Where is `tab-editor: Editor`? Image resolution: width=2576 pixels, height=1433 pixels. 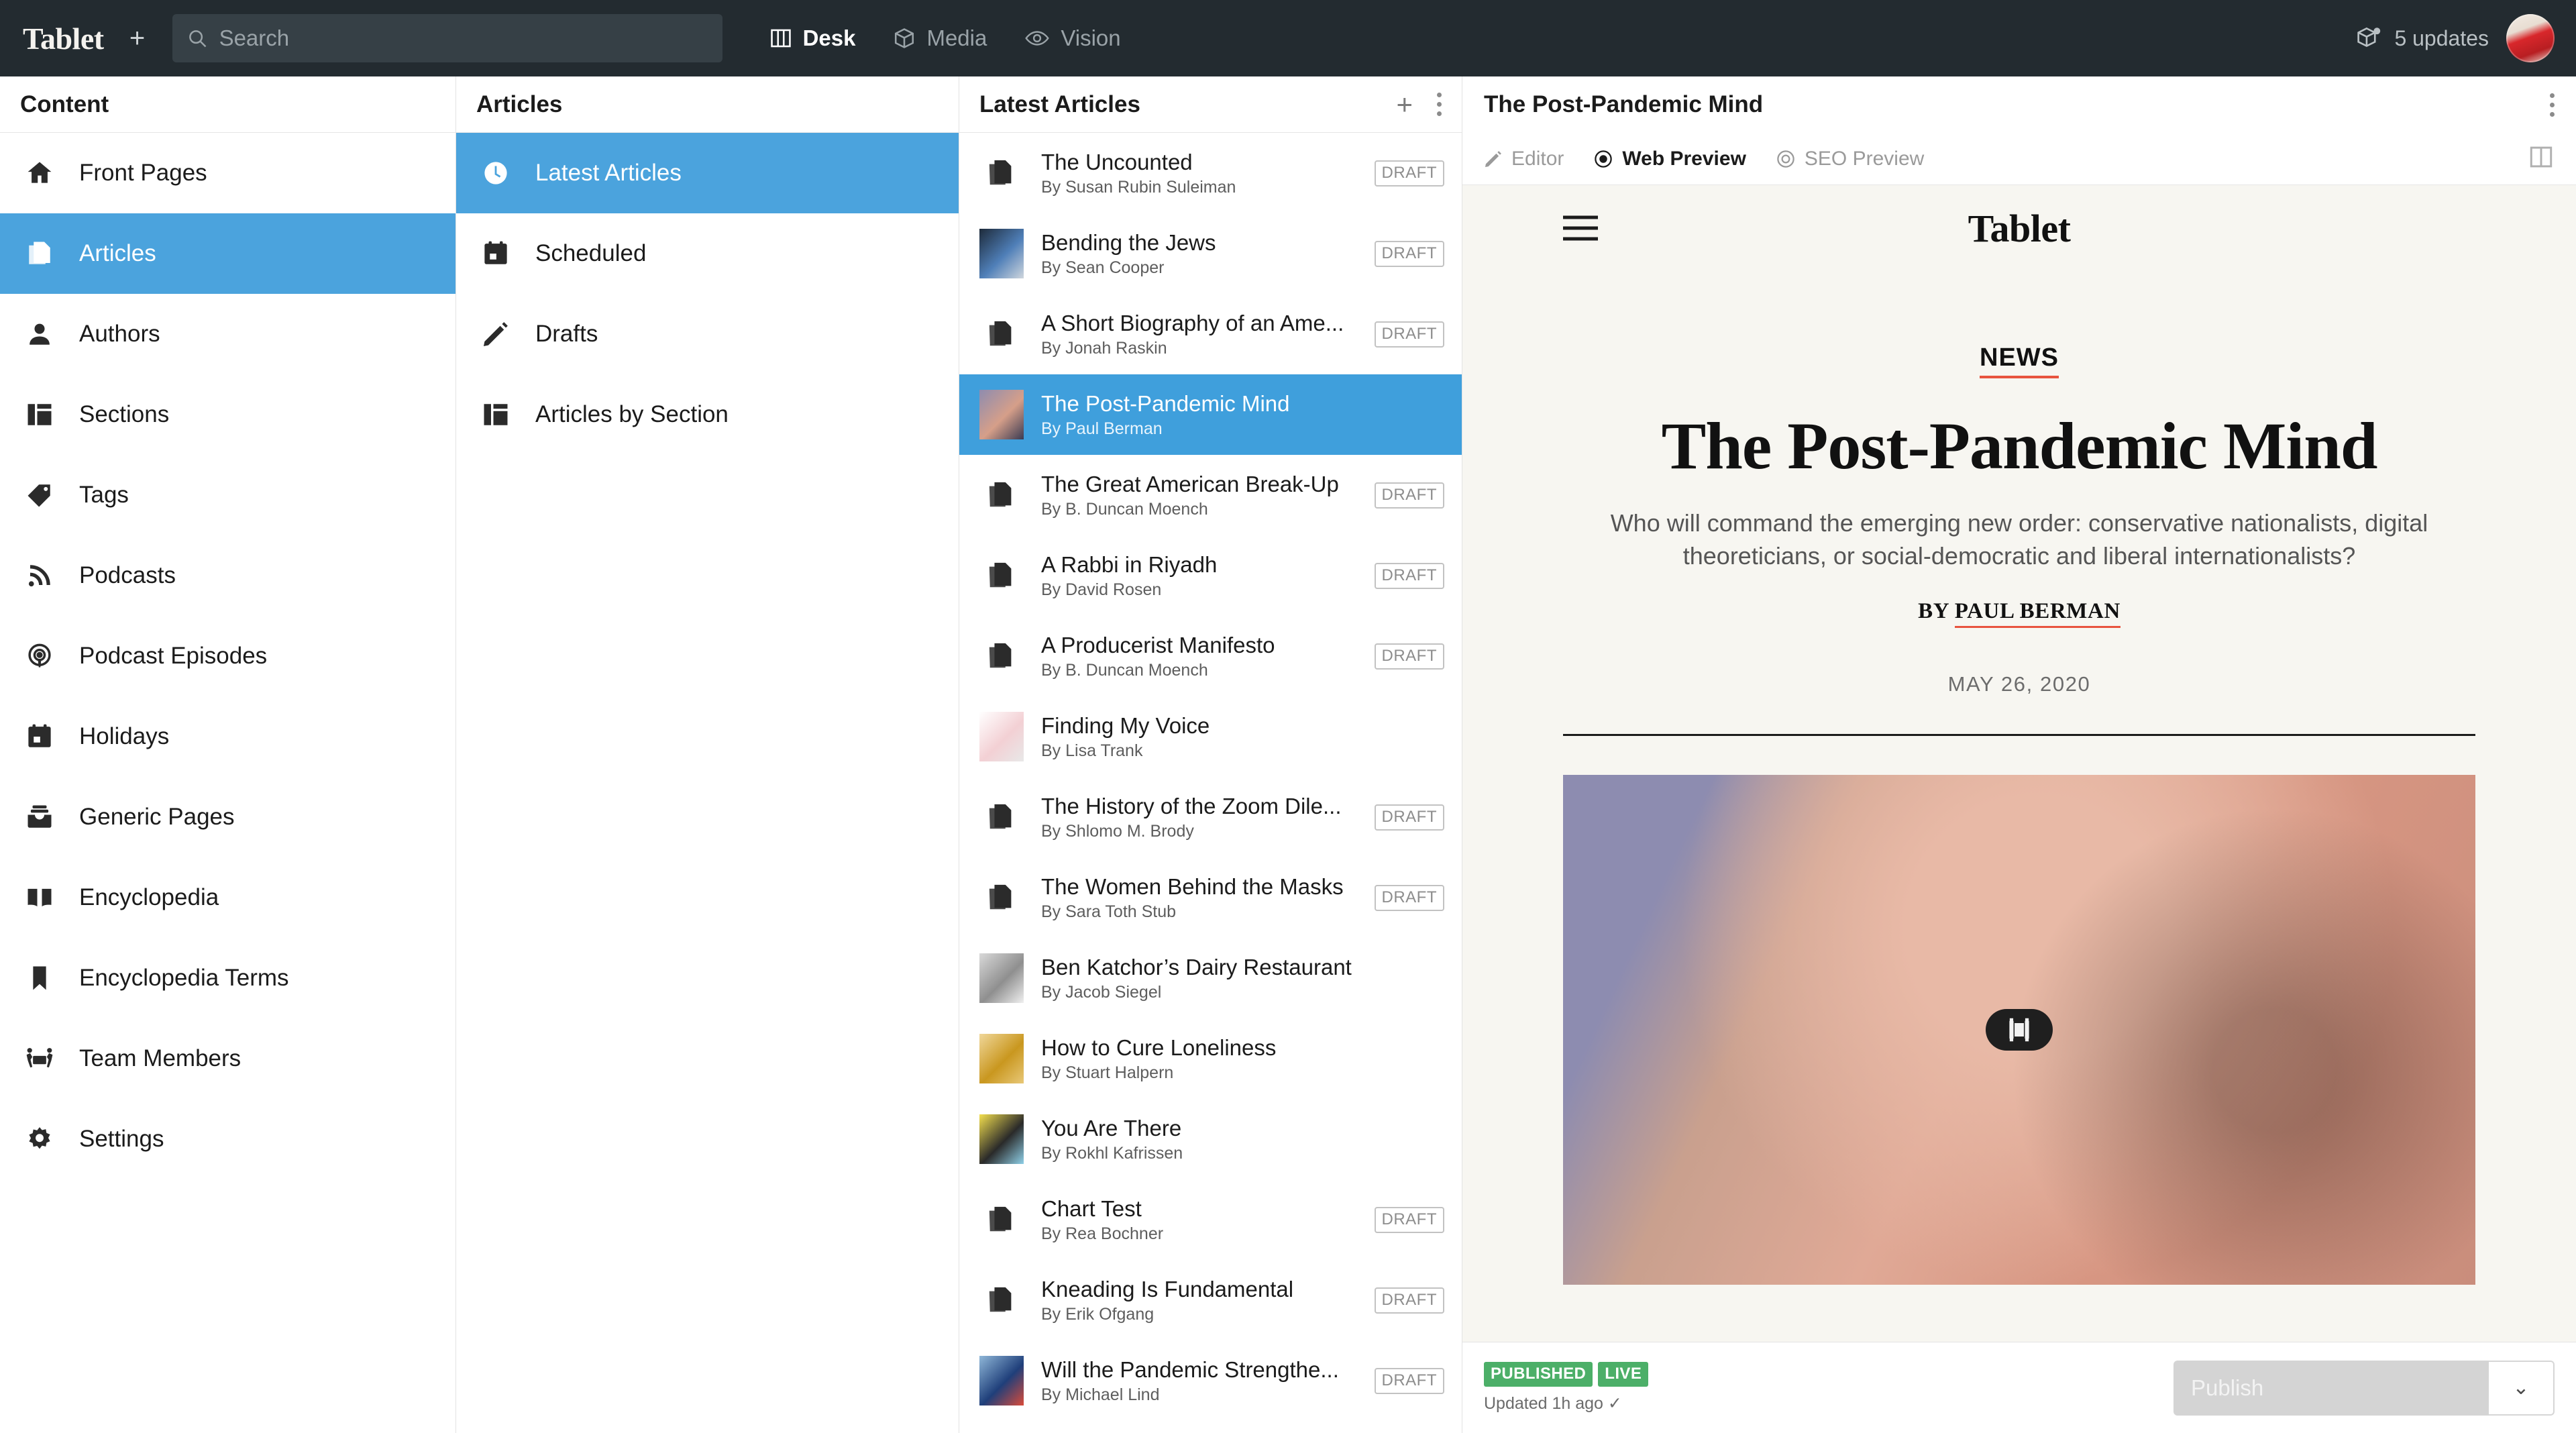 tab-editor: Editor is located at coordinates (1524, 159).